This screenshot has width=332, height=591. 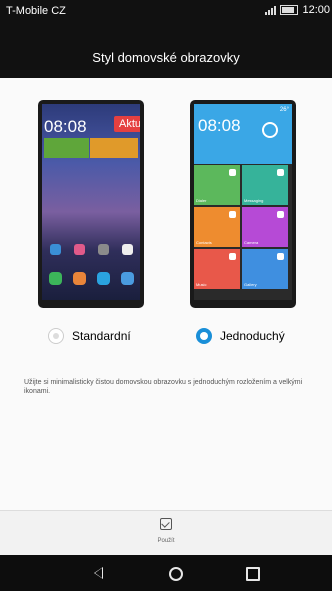 I want to click on tile-dialer: Dialer, so click(x=217, y=185).